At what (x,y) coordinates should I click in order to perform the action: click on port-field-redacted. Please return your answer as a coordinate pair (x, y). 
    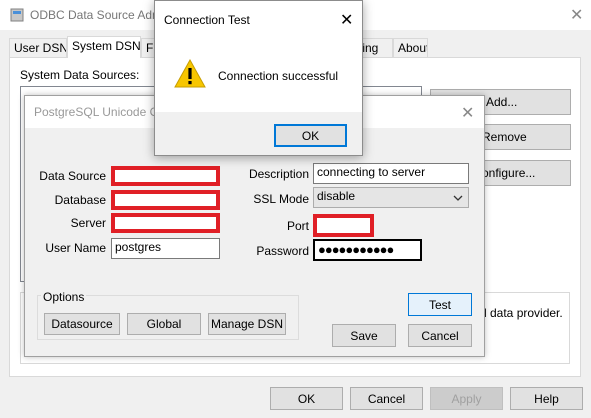
    Looking at the image, I should click on (343, 225).